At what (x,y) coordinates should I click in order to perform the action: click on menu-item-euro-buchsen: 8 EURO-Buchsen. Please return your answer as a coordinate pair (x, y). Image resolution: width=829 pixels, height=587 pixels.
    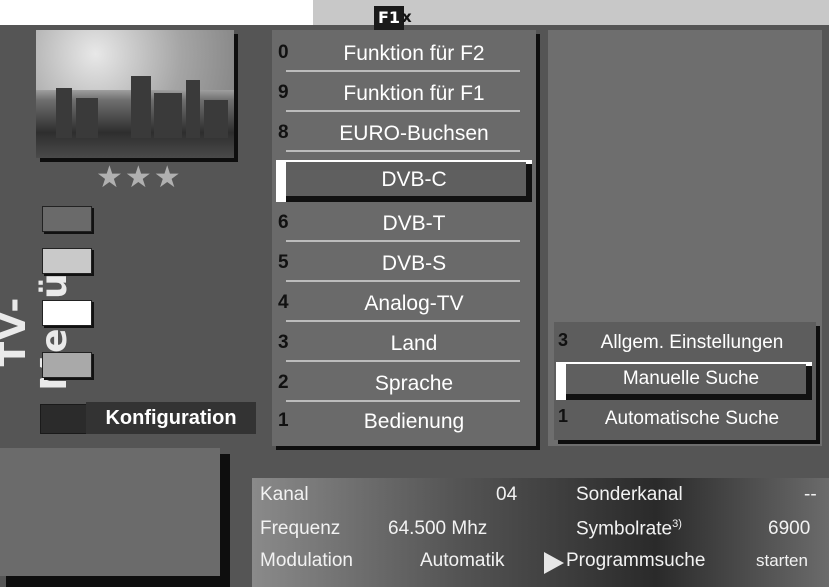
    Looking at the image, I should click on (404, 135).